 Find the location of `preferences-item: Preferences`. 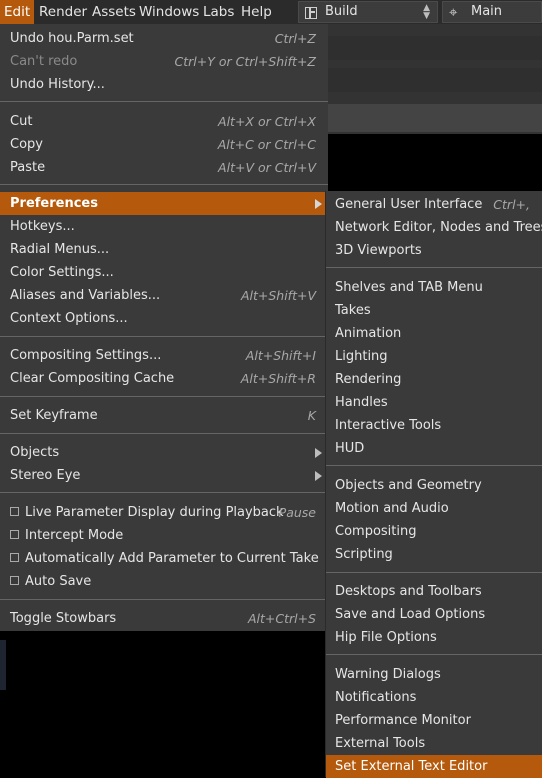

preferences-item: Preferences is located at coordinates (164, 203).